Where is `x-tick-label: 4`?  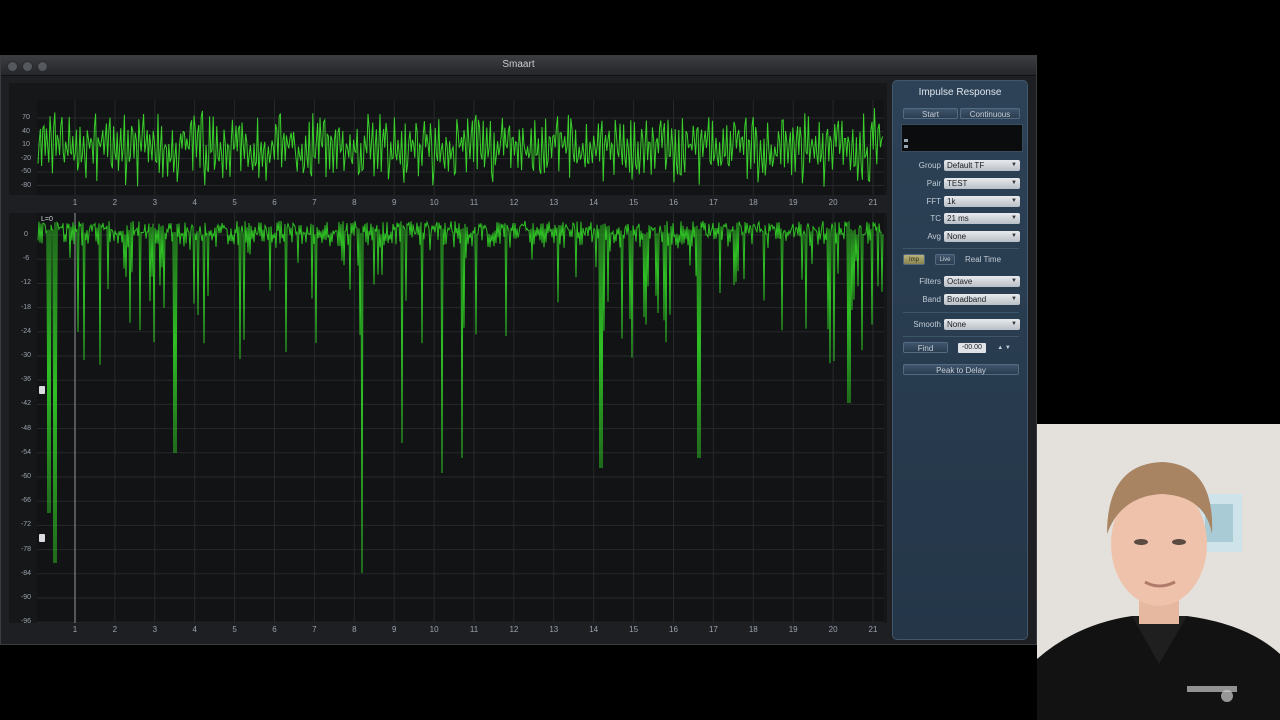 x-tick-label: 4 is located at coordinates (194, 629).